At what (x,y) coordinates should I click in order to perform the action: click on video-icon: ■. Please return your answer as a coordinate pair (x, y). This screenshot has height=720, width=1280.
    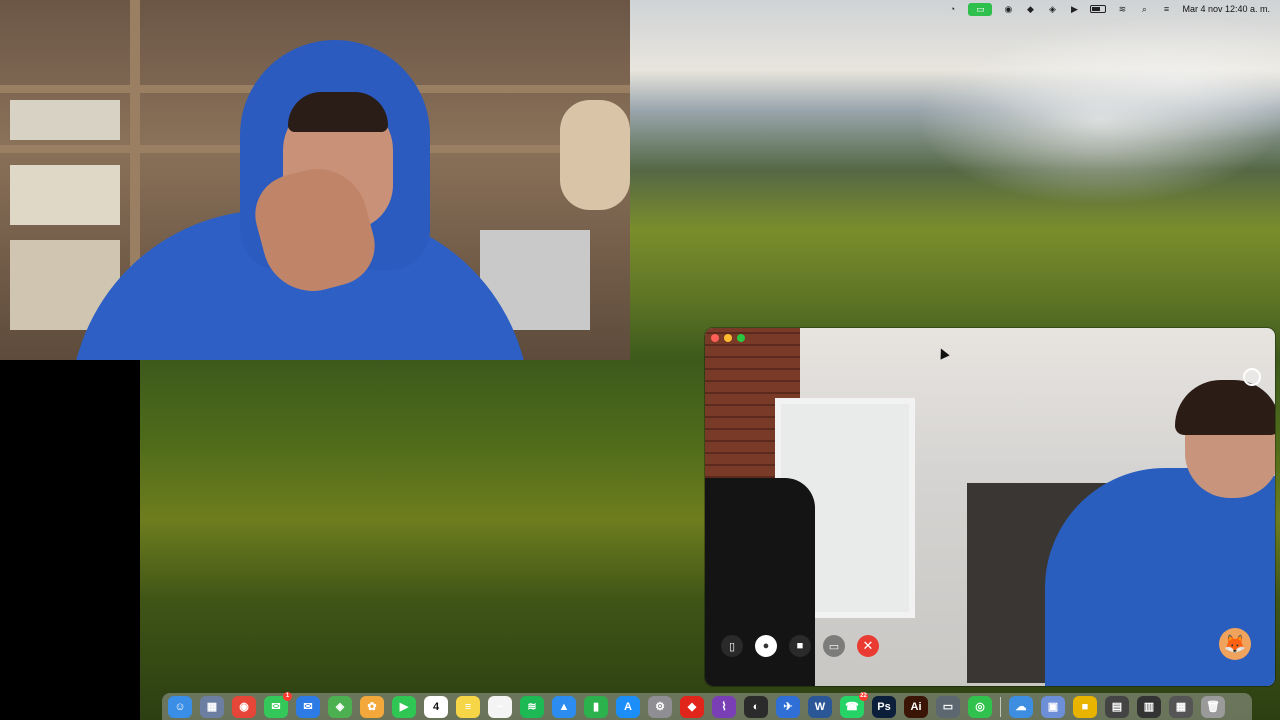
    Looking at the image, I should click on (800, 646).